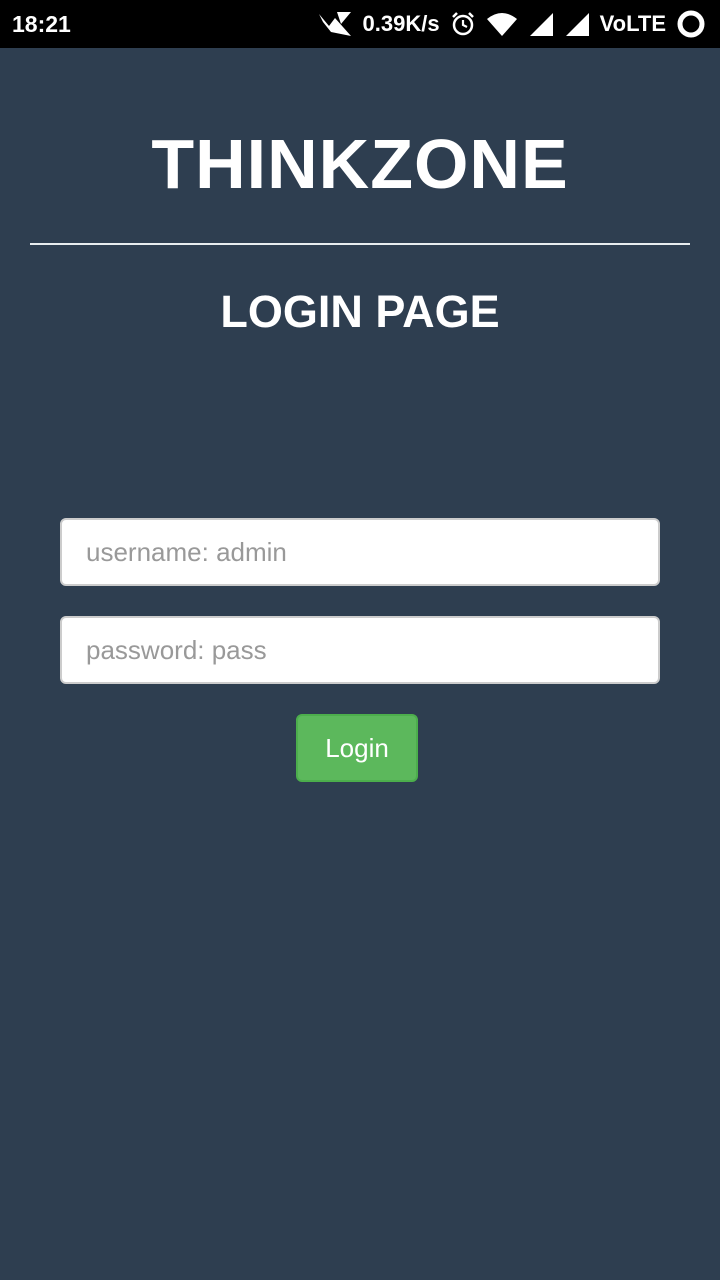 The height and width of the screenshot is (1280, 720). What do you see at coordinates (360, 650) in the screenshot?
I see `password-input` at bounding box center [360, 650].